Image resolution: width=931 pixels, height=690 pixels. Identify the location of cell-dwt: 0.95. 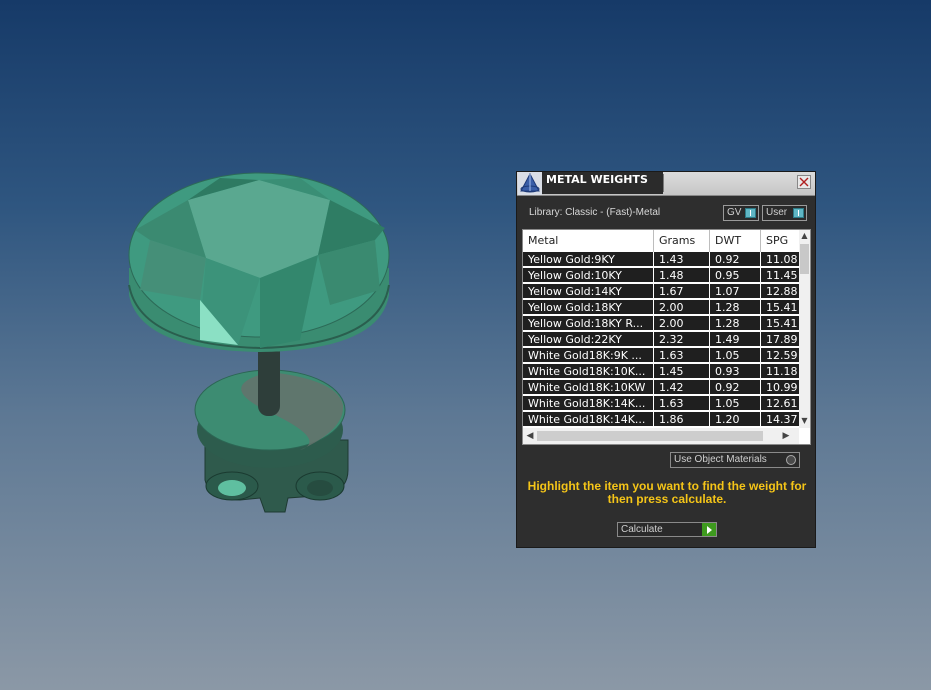
(735, 275).